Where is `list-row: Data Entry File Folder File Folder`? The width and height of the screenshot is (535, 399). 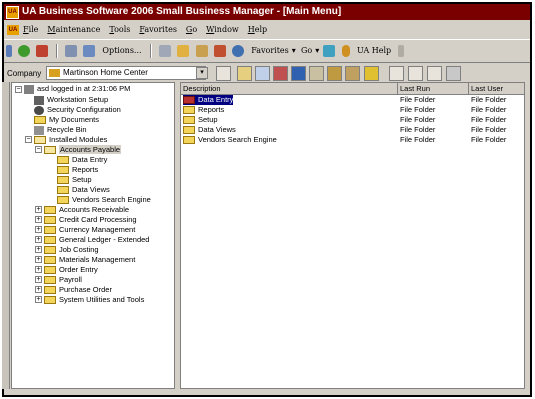
list-row: Data Entry File Folder File Folder is located at coordinates (352, 100).